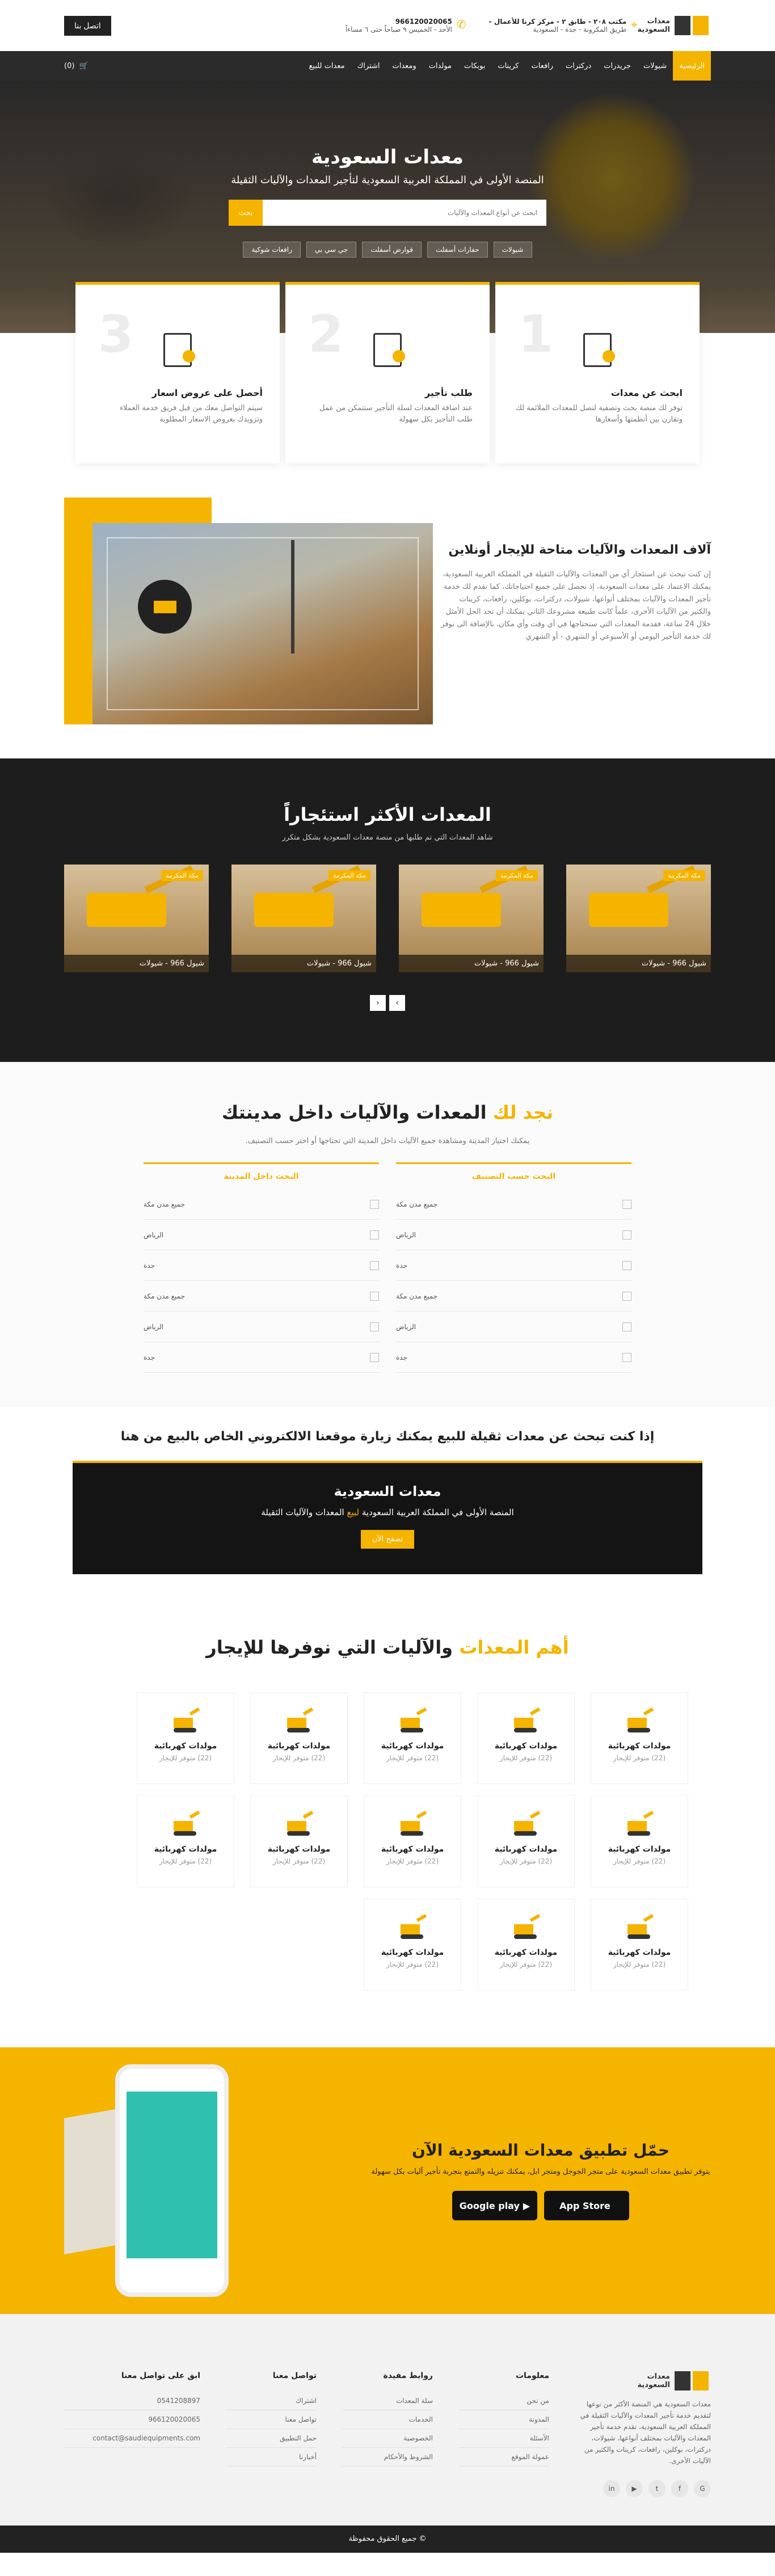 This screenshot has height=2576, width=775. What do you see at coordinates (503, 2419) in the screenshot?
I see `footer-link: المدونة` at bounding box center [503, 2419].